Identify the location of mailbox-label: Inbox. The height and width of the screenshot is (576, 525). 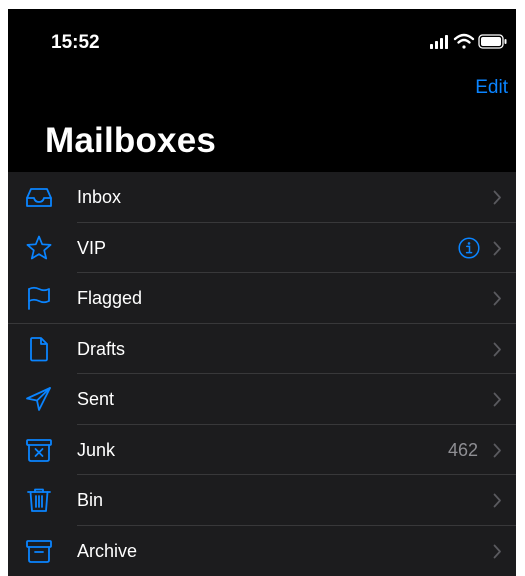
(99, 197).